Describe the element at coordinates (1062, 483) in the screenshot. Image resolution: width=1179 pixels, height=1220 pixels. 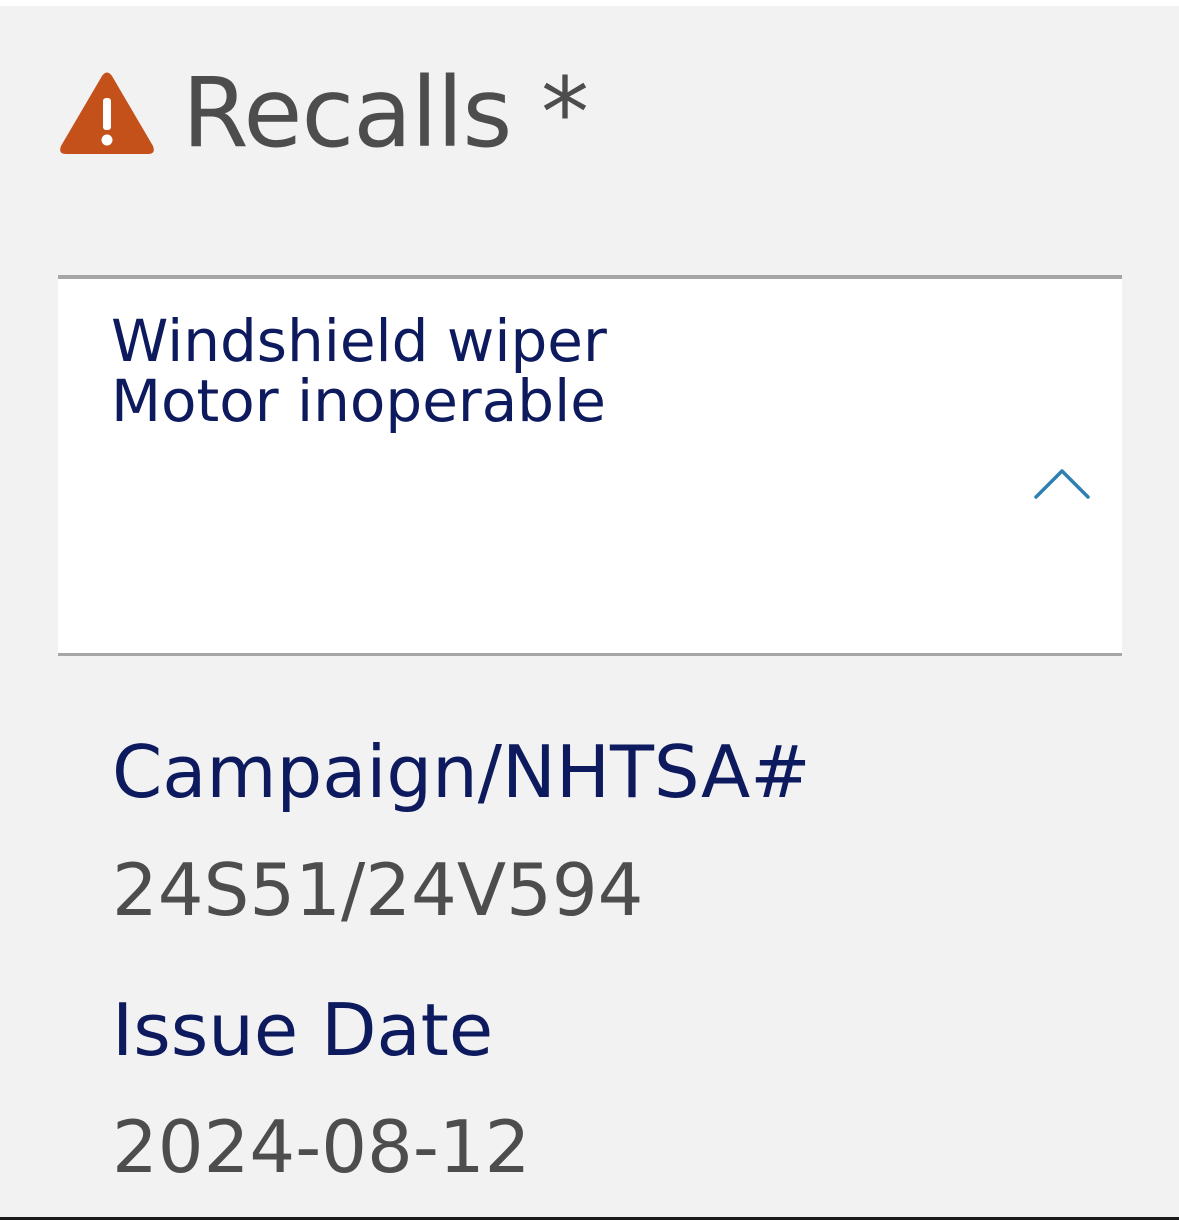
I see `chevron-up-icon` at that location.